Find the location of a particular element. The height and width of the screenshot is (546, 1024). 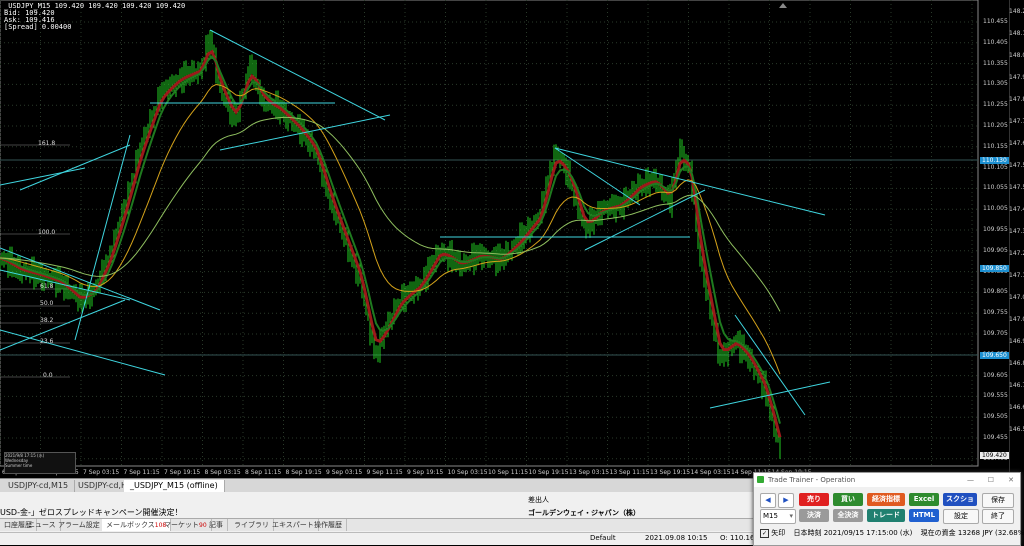

screenshot-button: スクショ is located at coordinates (960, 499).